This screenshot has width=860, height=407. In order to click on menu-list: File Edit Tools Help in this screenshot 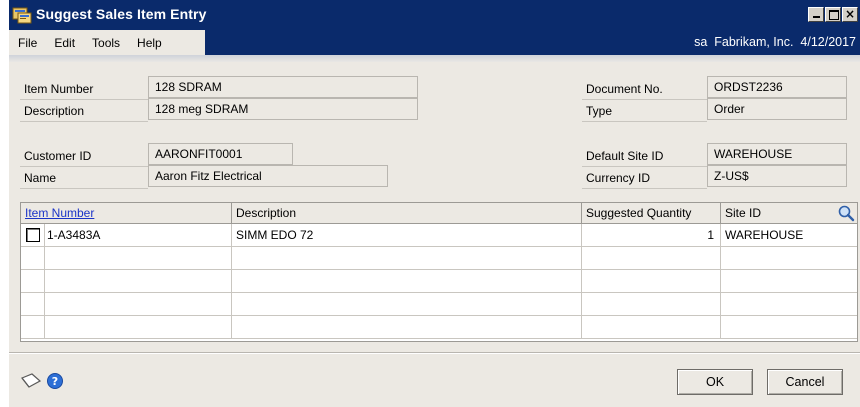, I will do `click(107, 42)`.